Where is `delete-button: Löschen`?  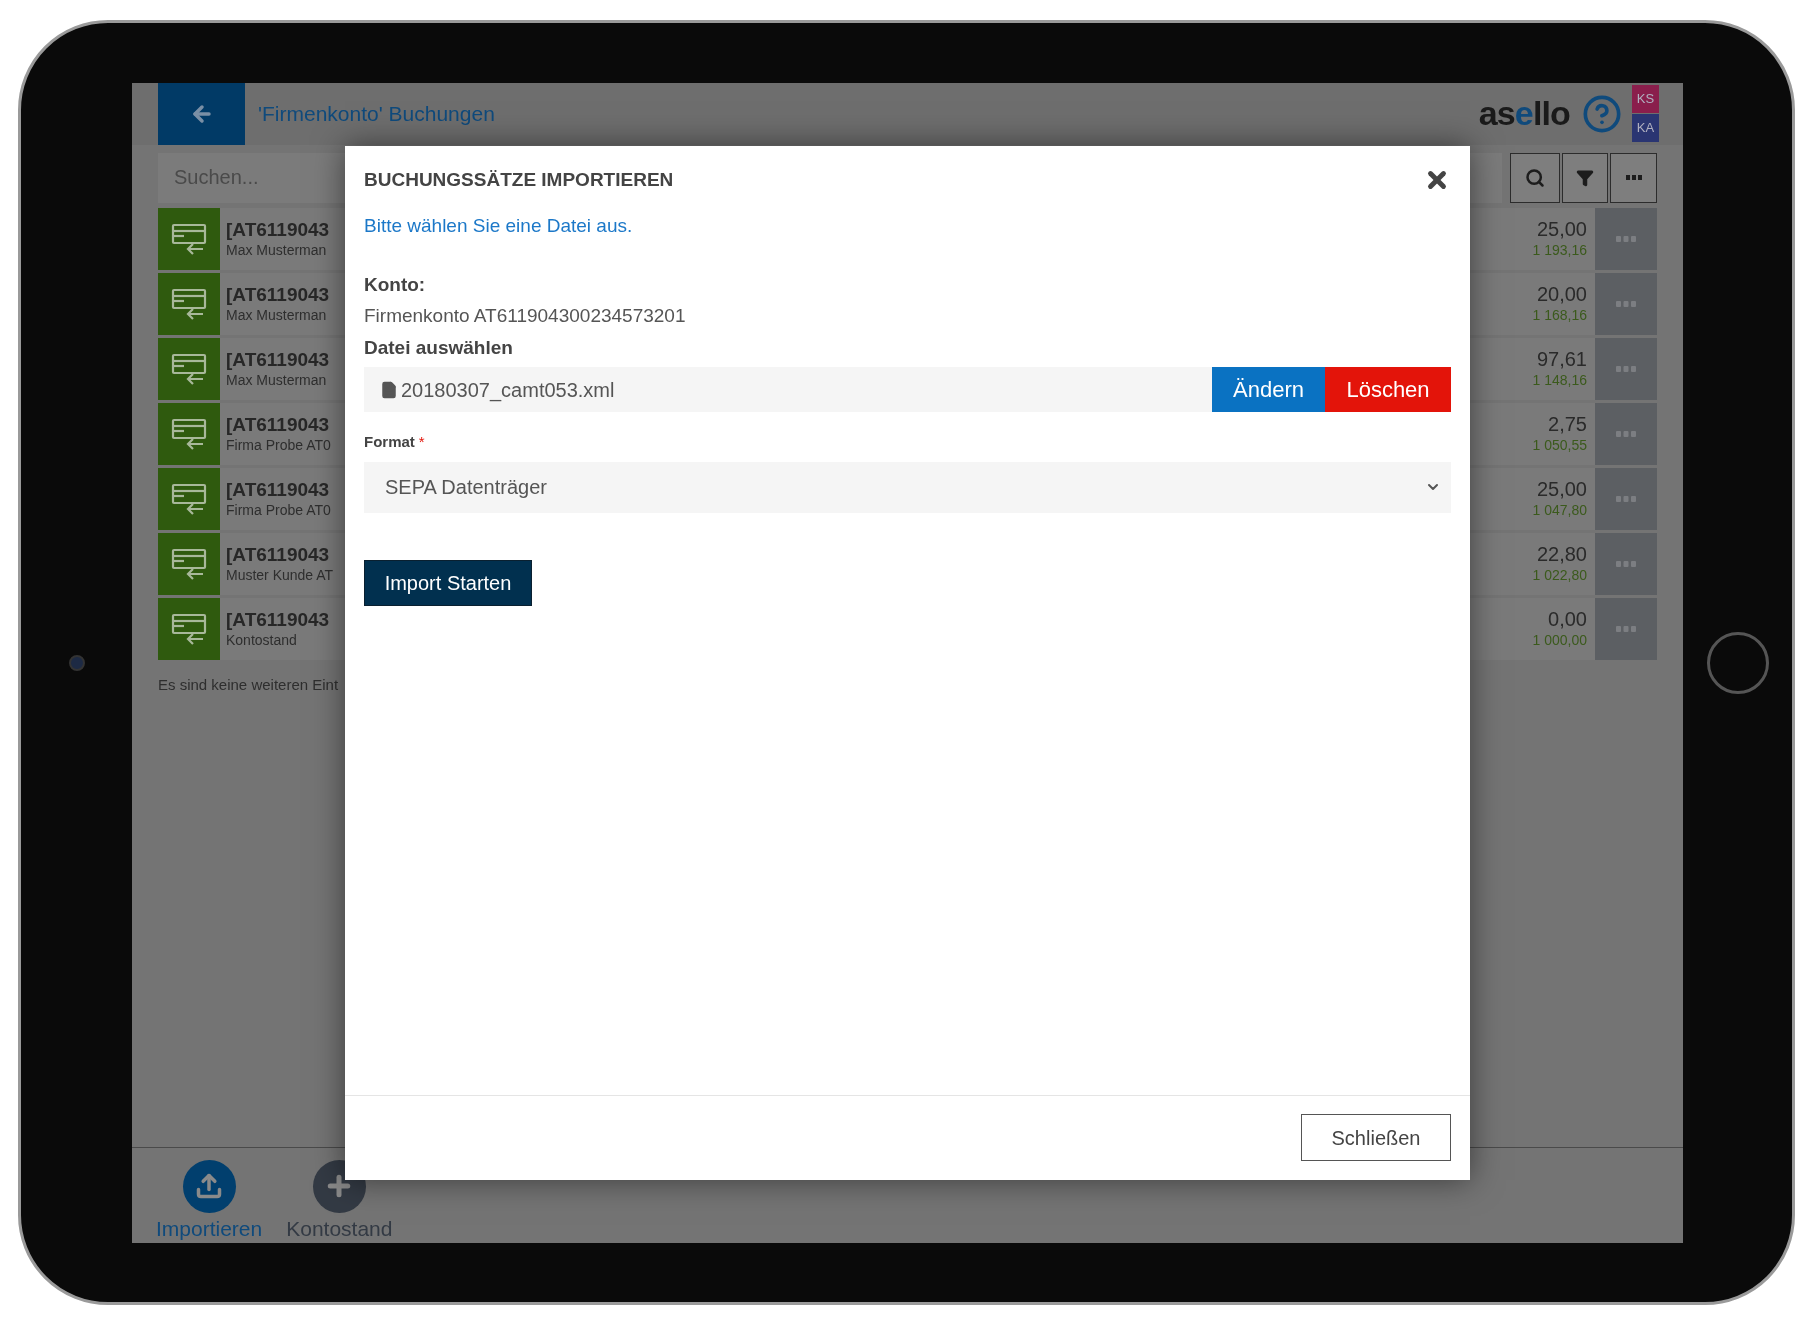
delete-button: Löschen is located at coordinates (1388, 389).